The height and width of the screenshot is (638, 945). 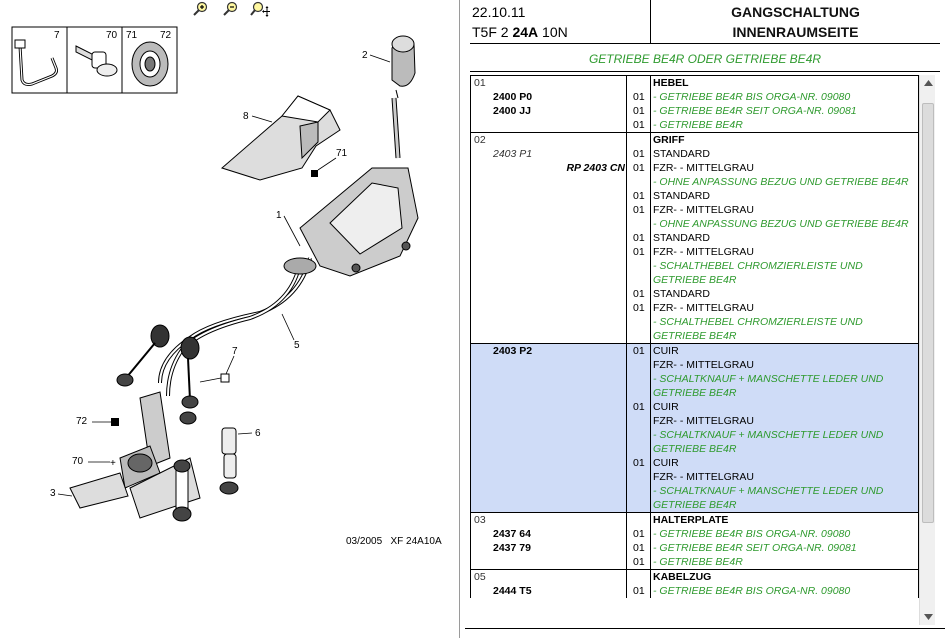 I want to click on scroll-down-button, so click(x=928, y=617).